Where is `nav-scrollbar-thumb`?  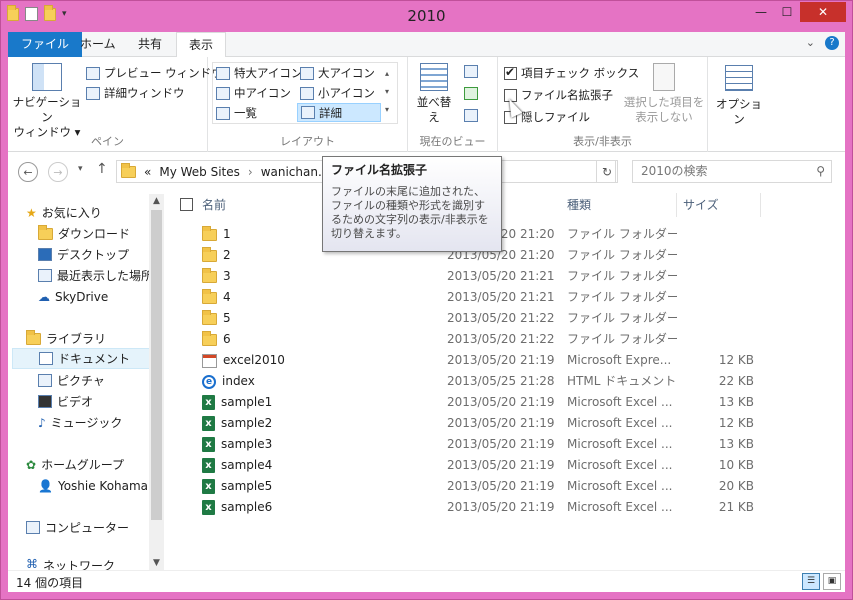 nav-scrollbar-thumb is located at coordinates (156, 365).